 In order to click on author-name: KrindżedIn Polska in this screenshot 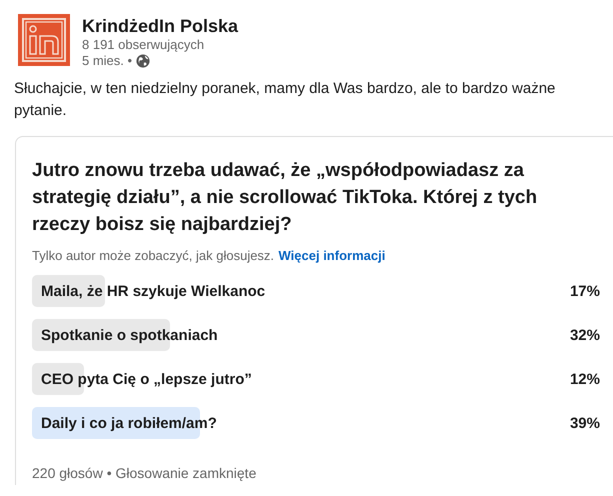, I will do `click(160, 26)`.